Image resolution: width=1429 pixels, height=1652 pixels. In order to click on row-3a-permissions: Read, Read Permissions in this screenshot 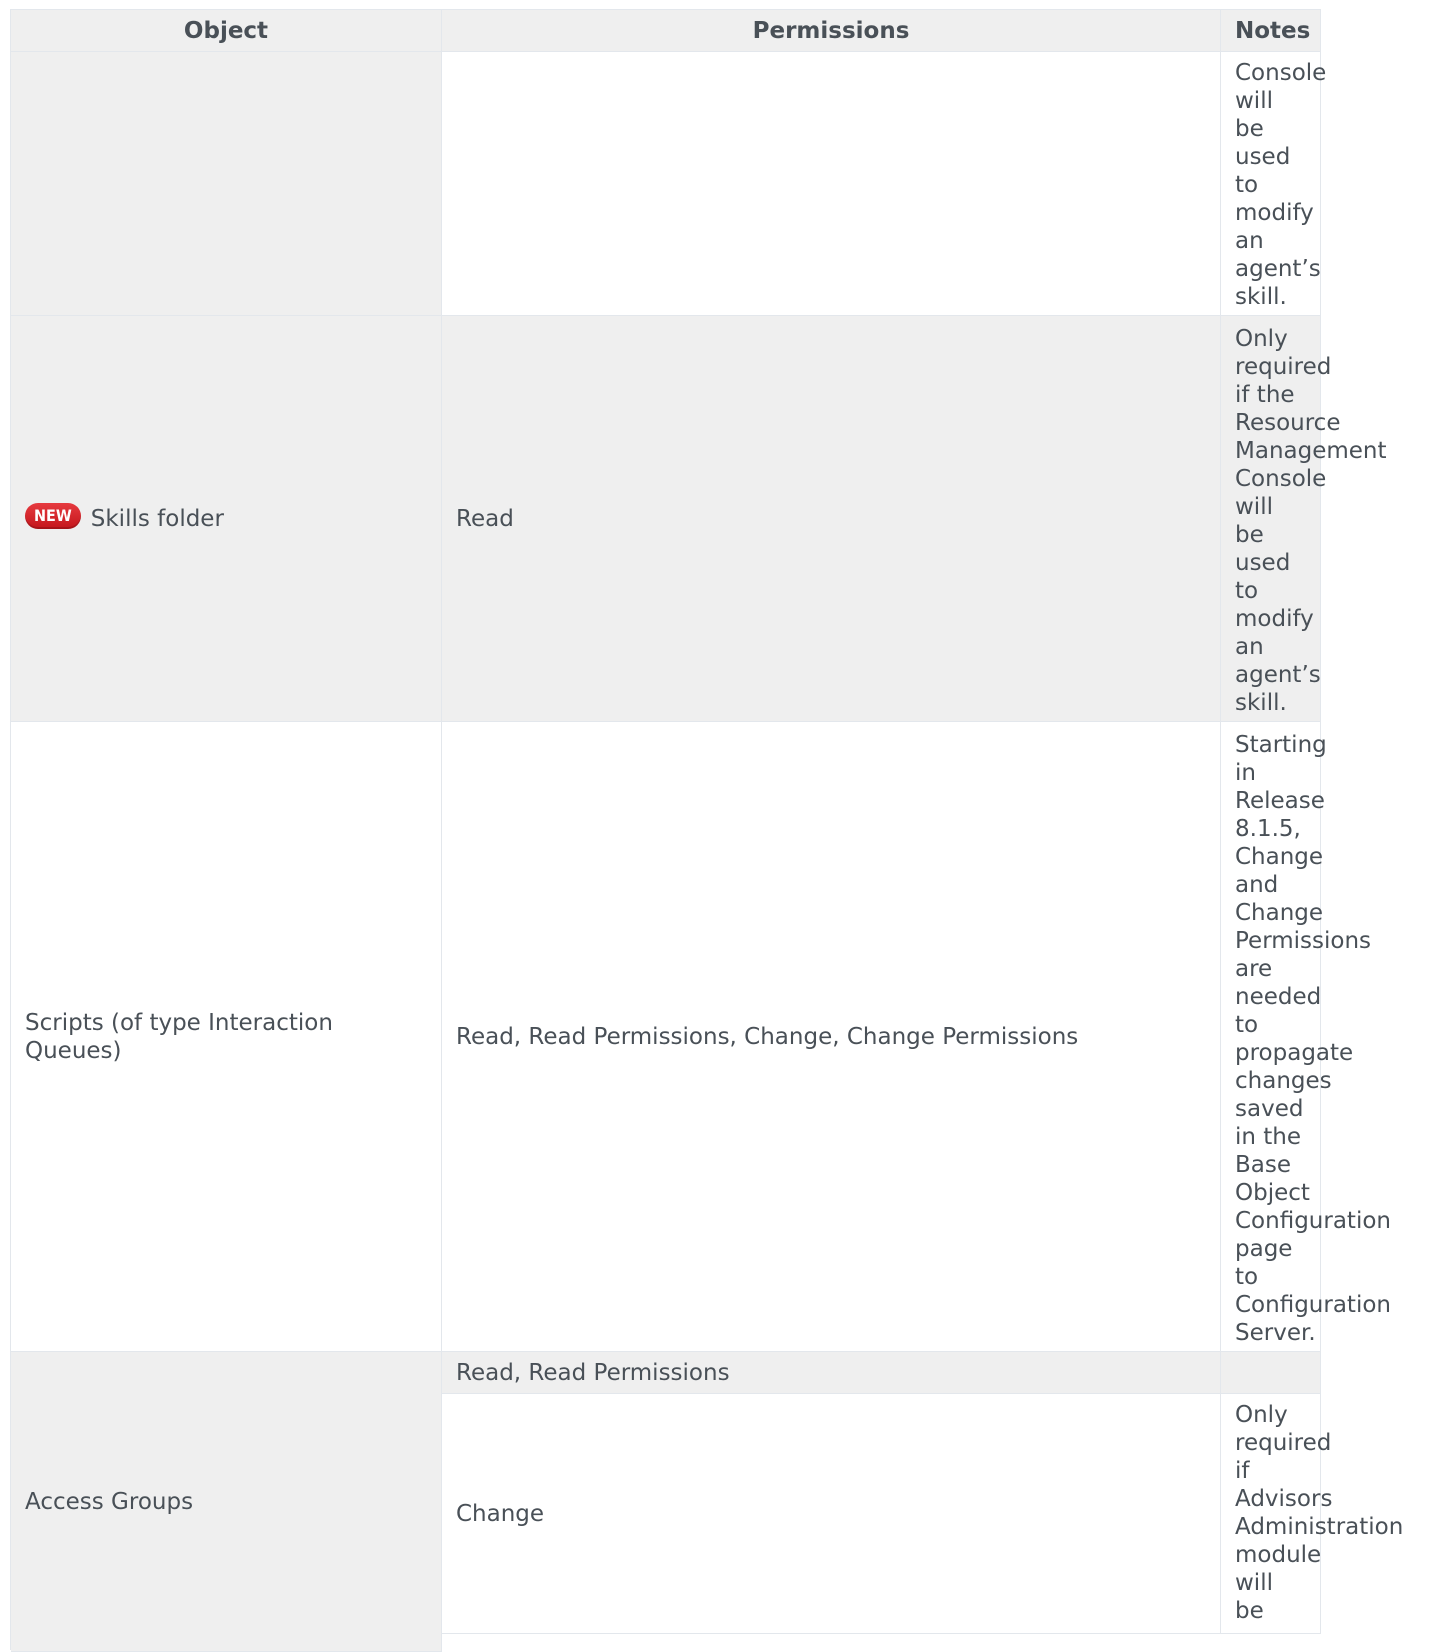, I will do `click(831, 1373)`.